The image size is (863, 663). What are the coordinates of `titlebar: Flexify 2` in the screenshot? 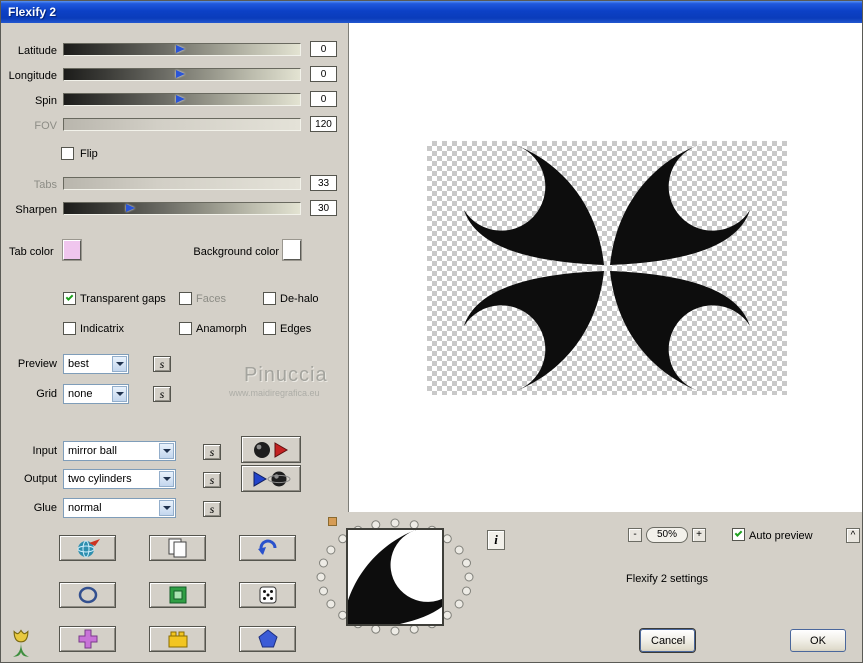 It's located at (431, 12).